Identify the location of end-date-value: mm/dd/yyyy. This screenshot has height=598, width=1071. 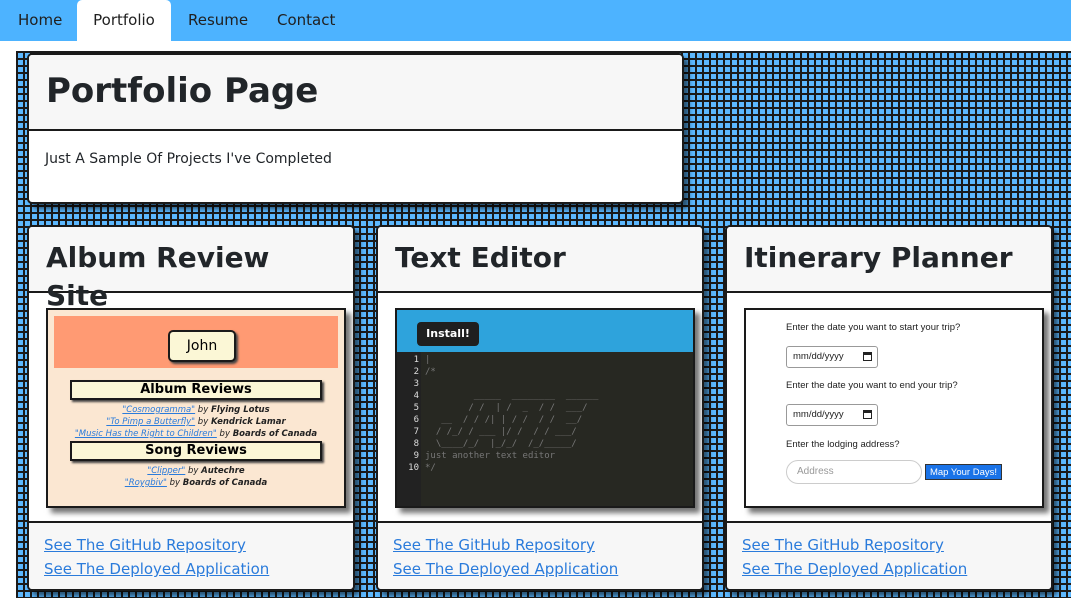
(818, 414).